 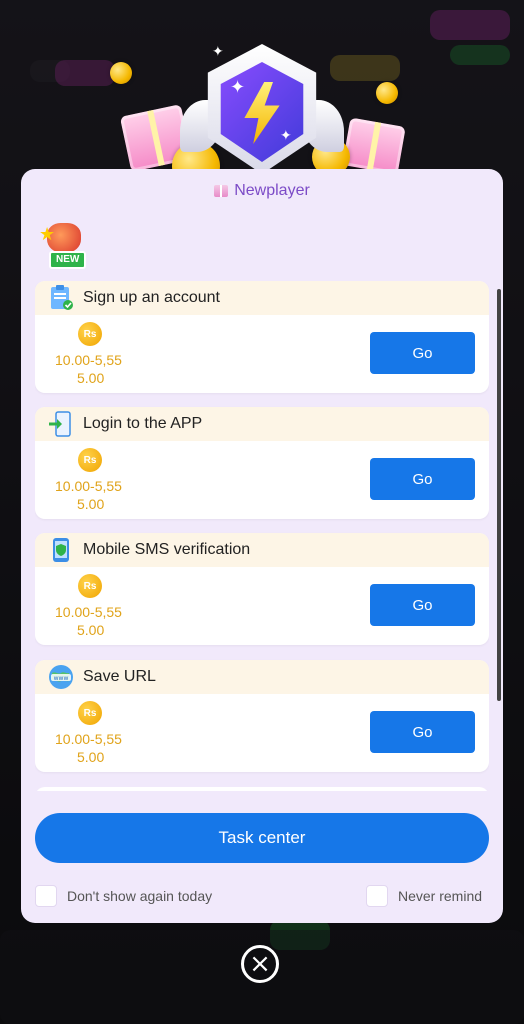 I want to click on phone-shield-icon, so click(x=61, y=550).